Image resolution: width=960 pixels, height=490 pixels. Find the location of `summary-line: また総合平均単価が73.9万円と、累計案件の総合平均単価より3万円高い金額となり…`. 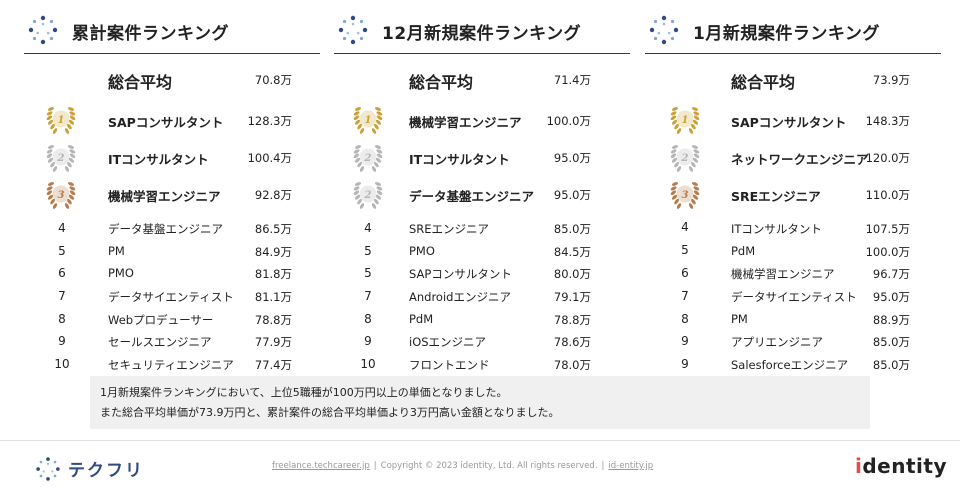

summary-line: また総合平均単価が73.9万円と、累計案件の総合平均単価より3万円高い金額となり… is located at coordinates (330, 412).